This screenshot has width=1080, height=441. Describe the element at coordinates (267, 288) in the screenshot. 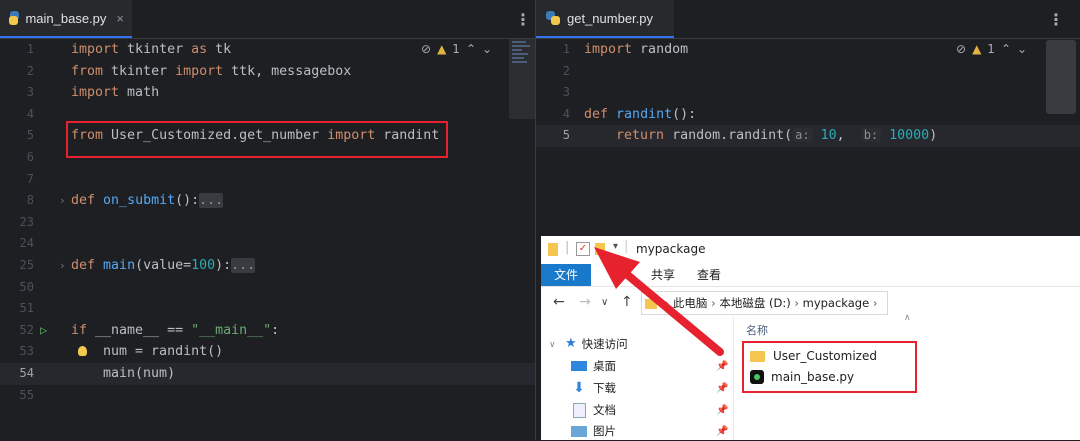

I see `code-line: 50` at that location.